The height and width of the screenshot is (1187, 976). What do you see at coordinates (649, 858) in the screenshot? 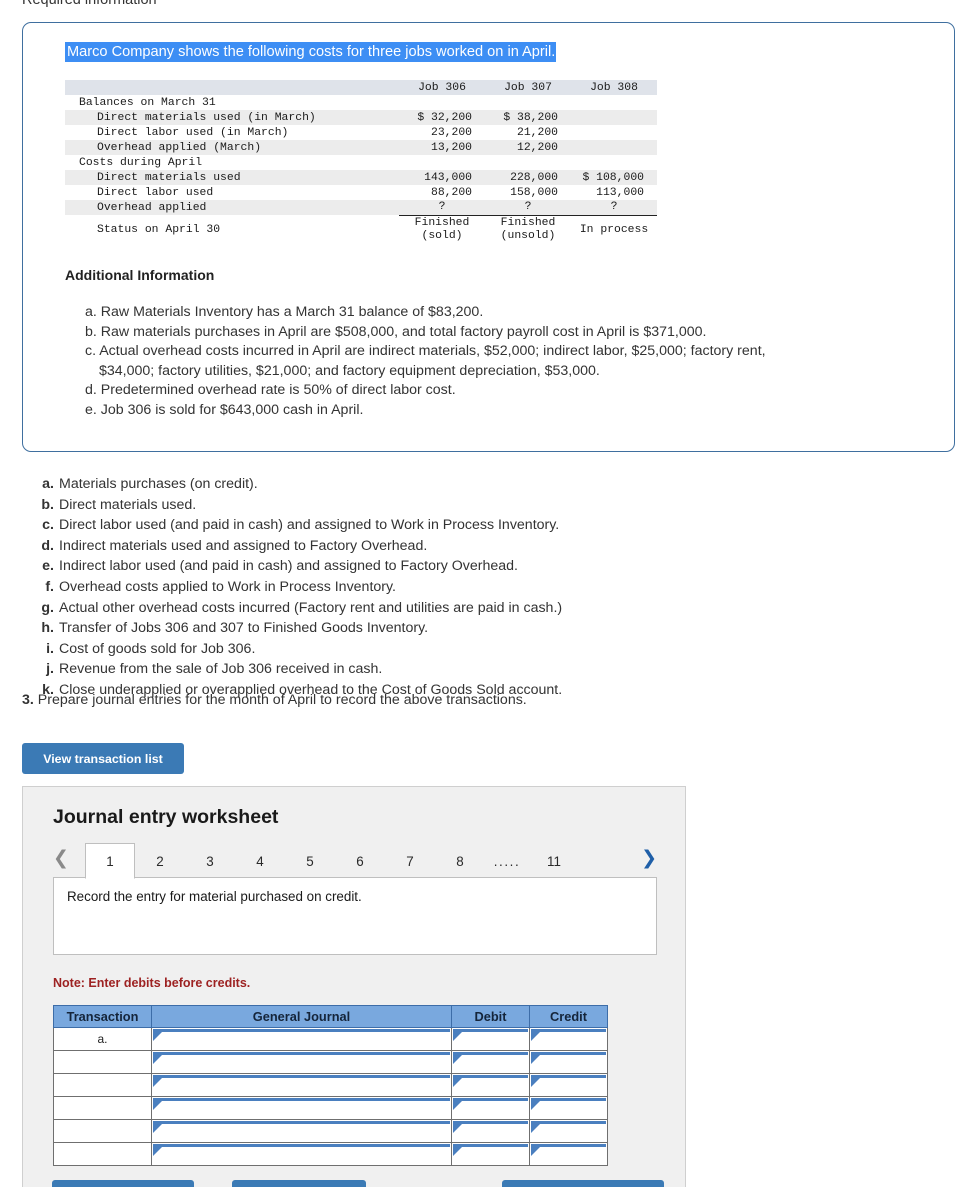
I see `chevron-right-icon: ❯` at bounding box center [649, 858].